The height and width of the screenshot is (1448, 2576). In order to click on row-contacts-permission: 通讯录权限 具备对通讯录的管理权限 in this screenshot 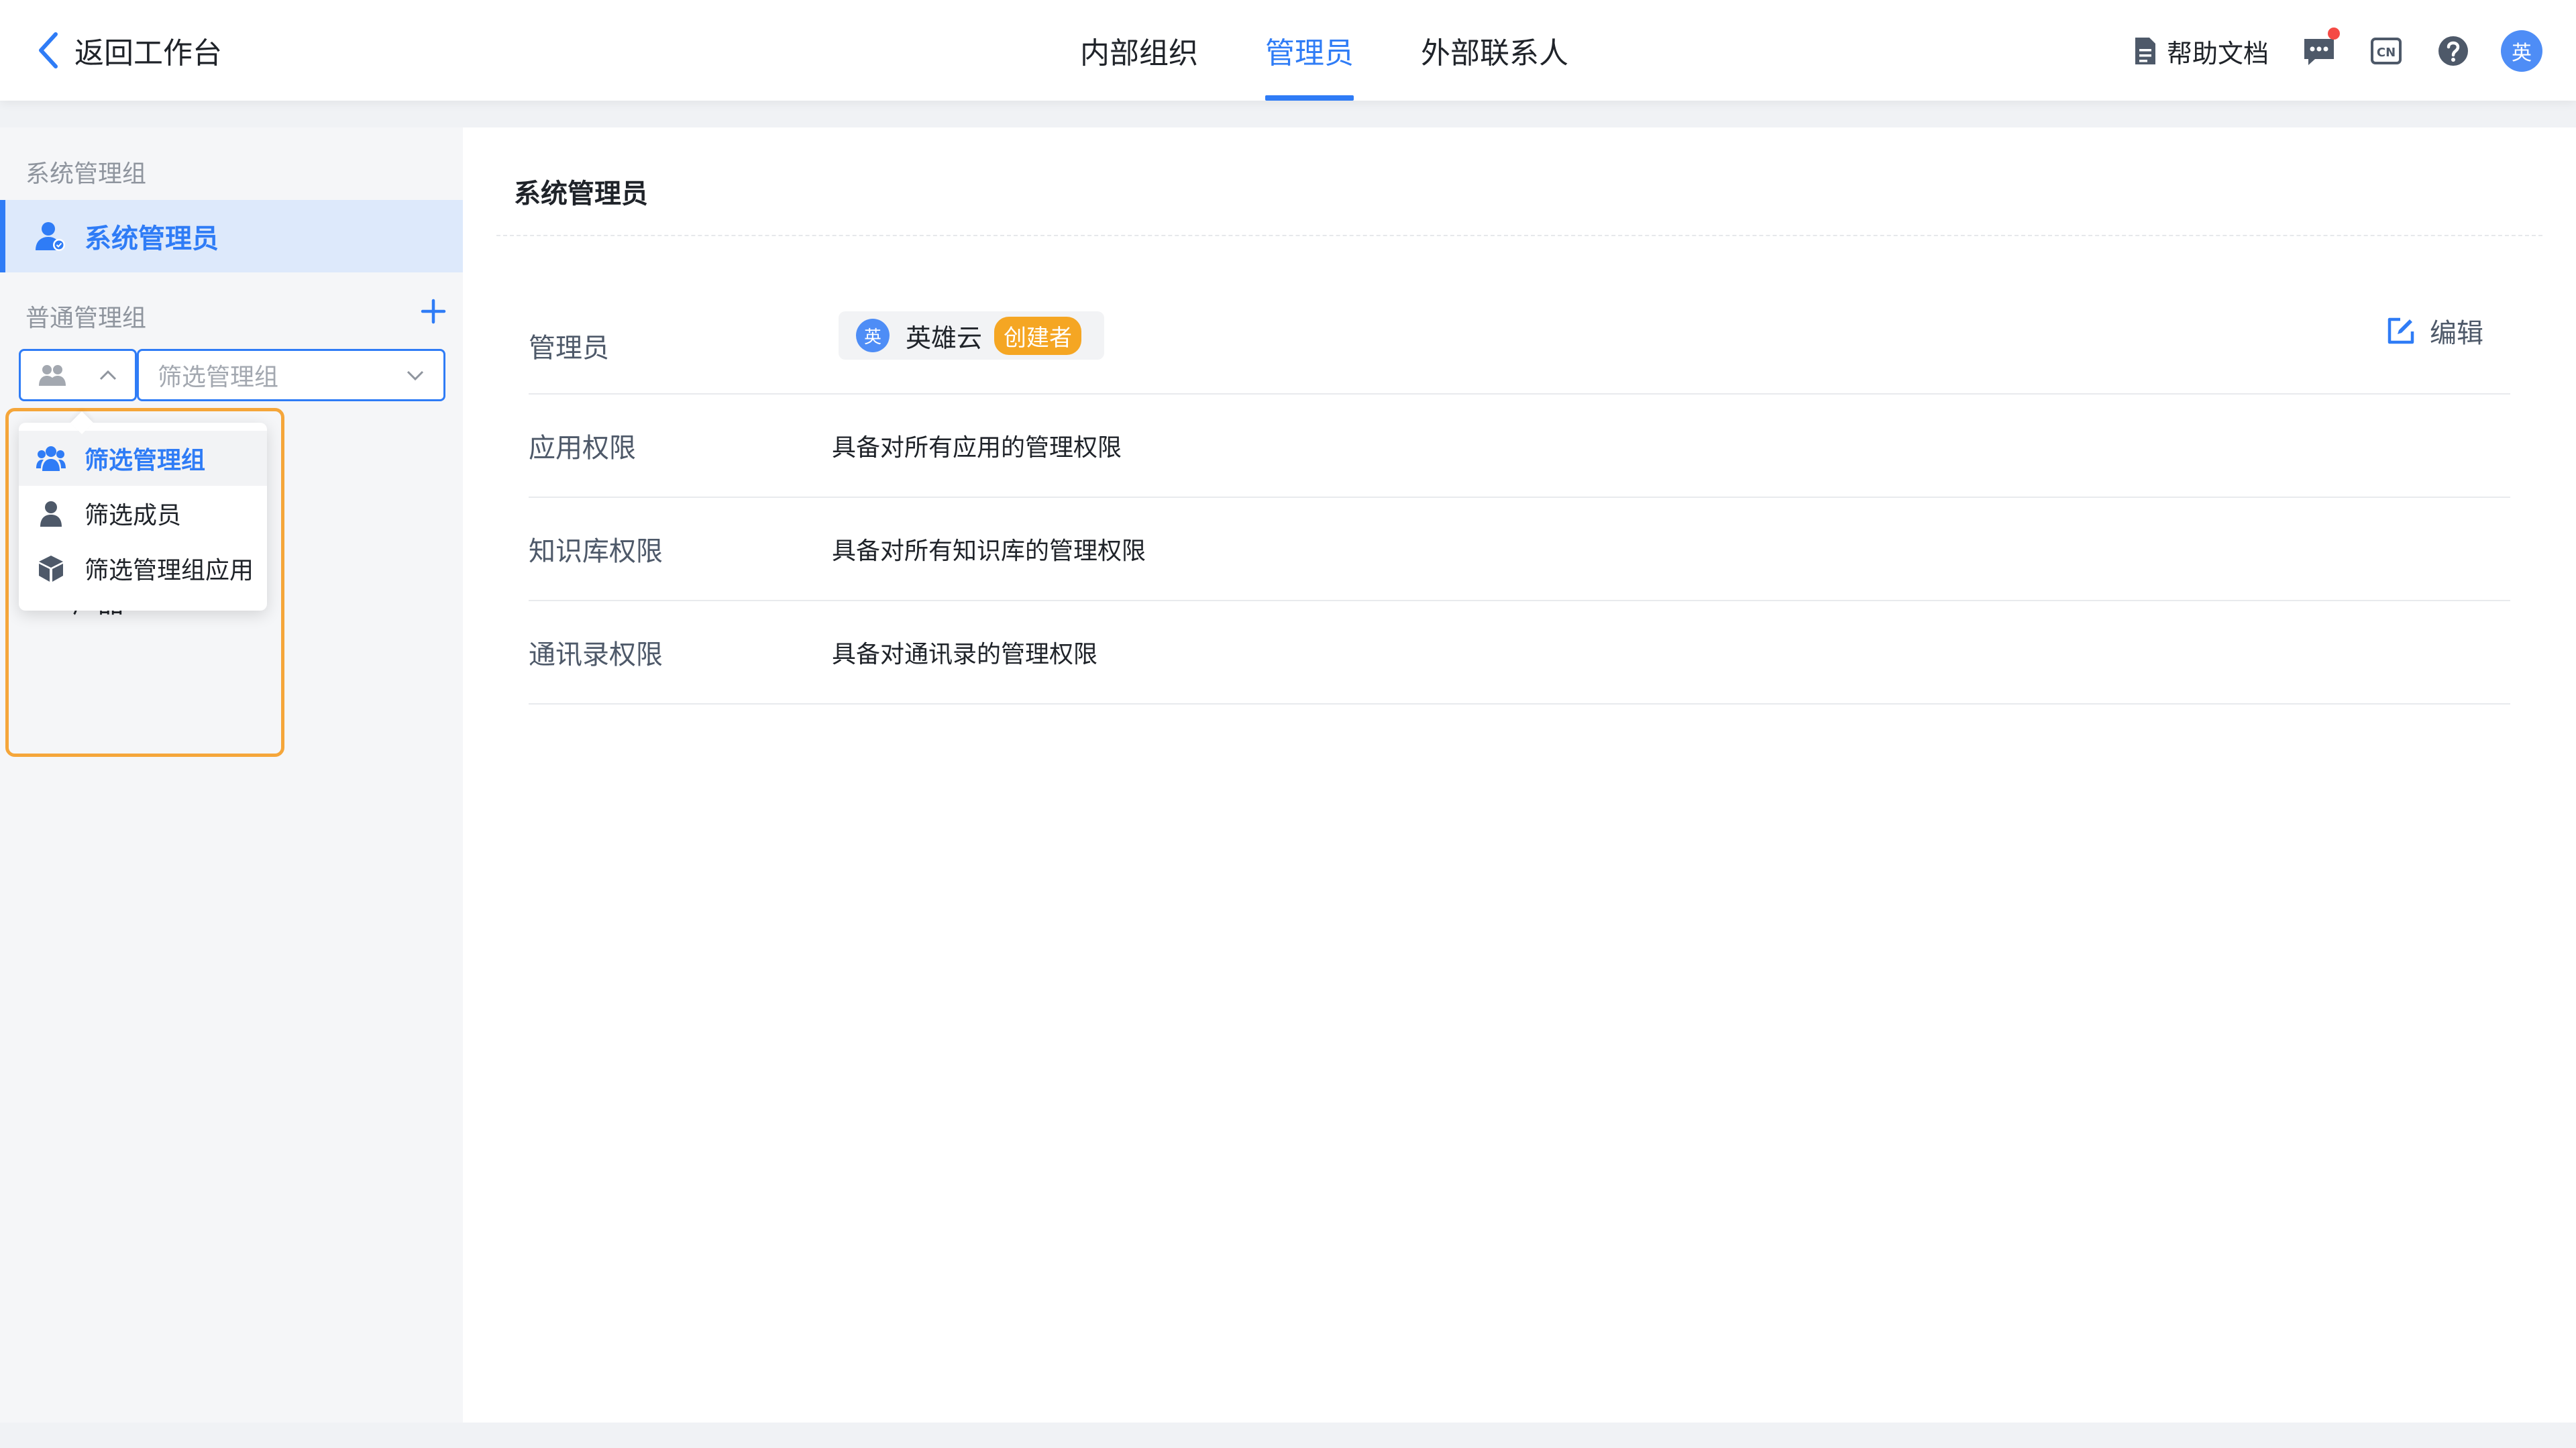, I will do `click(1519, 653)`.